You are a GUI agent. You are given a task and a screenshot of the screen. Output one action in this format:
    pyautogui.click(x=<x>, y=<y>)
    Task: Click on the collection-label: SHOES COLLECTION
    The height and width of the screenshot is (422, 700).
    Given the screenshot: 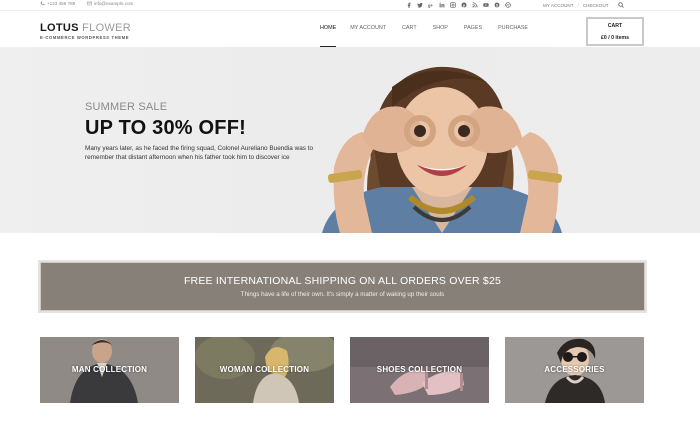 What is the action you would take?
    pyautogui.click(x=419, y=369)
    